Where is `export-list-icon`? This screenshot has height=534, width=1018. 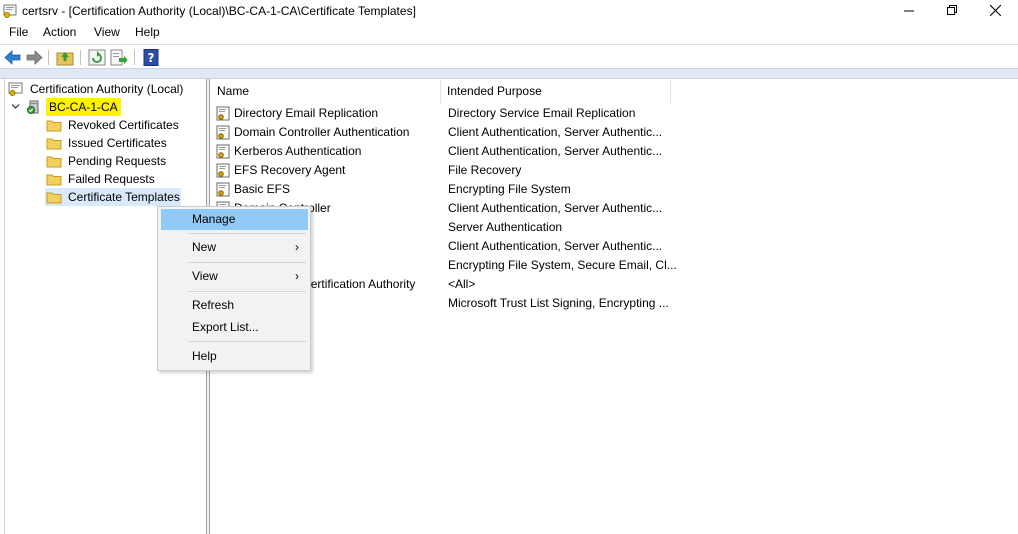
export-list-icon is located at coordinates (119, 57).